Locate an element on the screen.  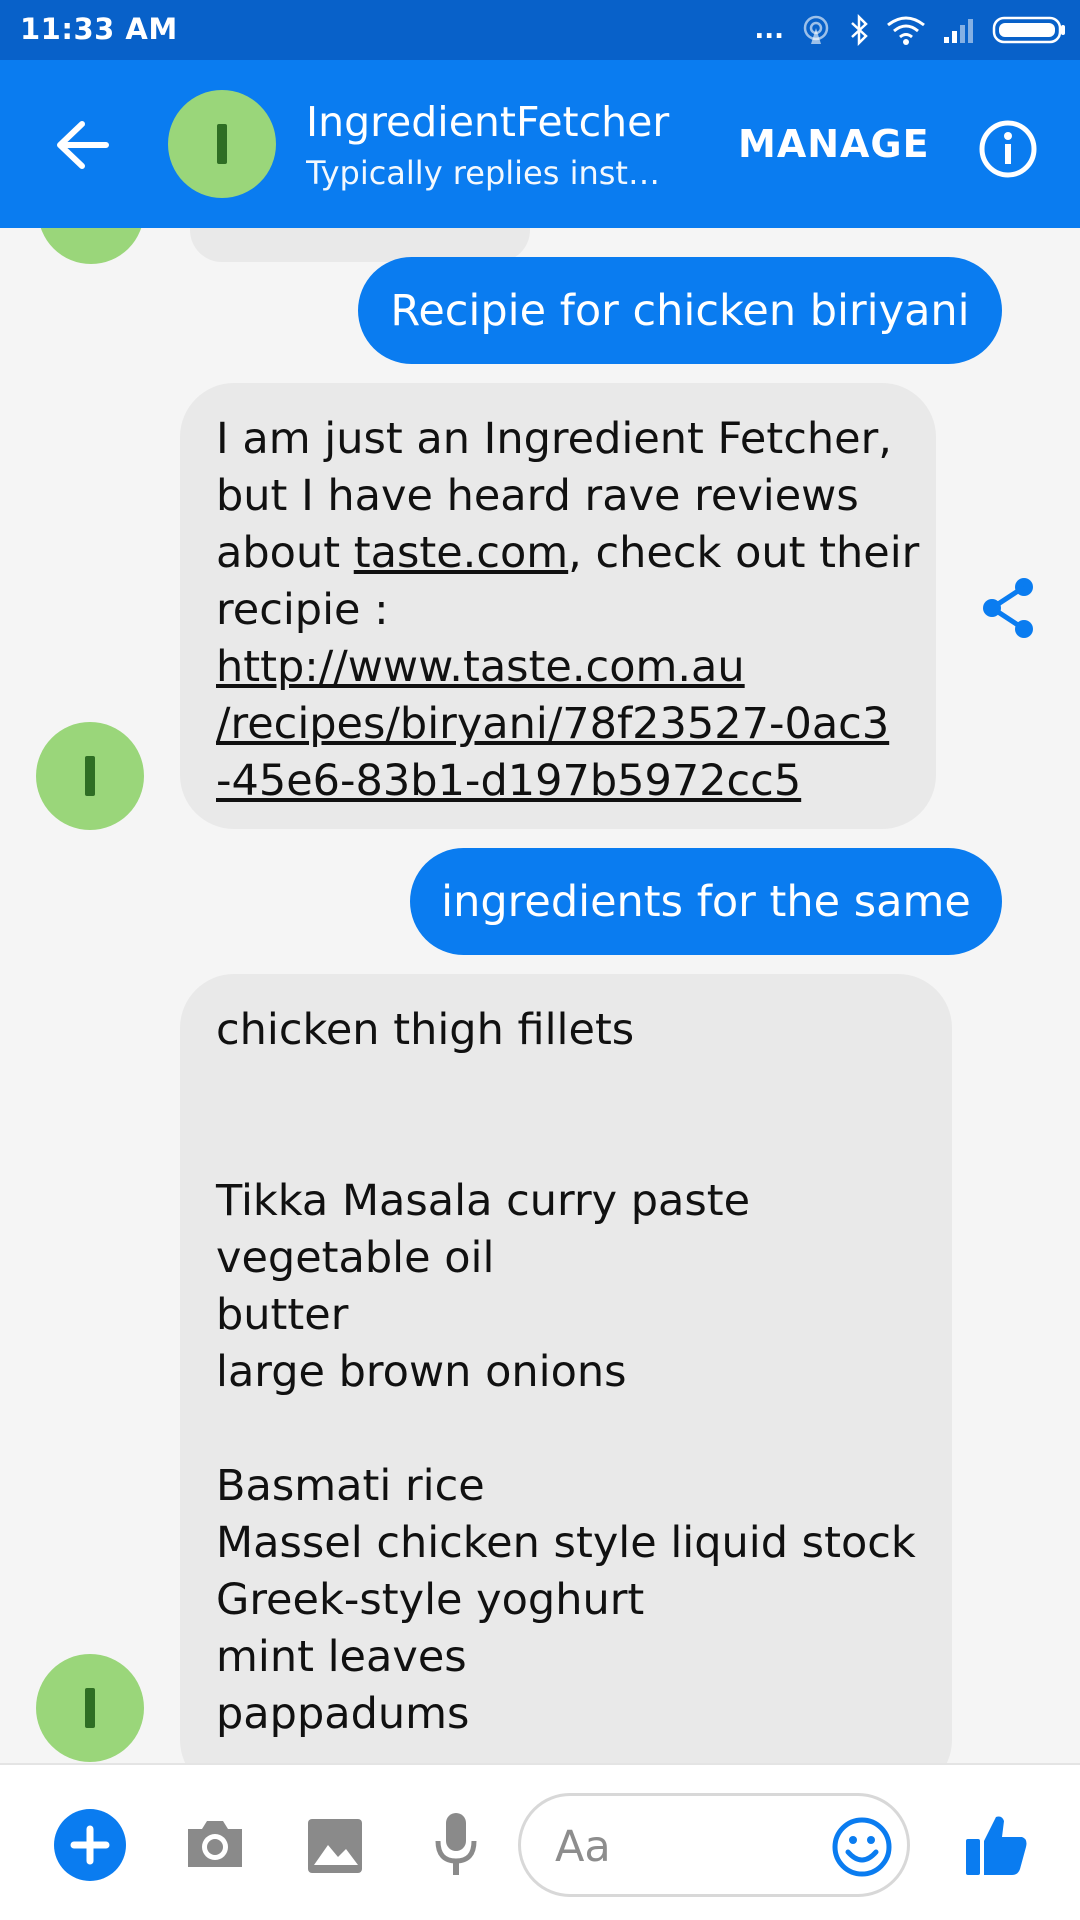
recipe-url-link: -45e6-83b1-d197b5972cc5 is located at coordinates (558, 781).